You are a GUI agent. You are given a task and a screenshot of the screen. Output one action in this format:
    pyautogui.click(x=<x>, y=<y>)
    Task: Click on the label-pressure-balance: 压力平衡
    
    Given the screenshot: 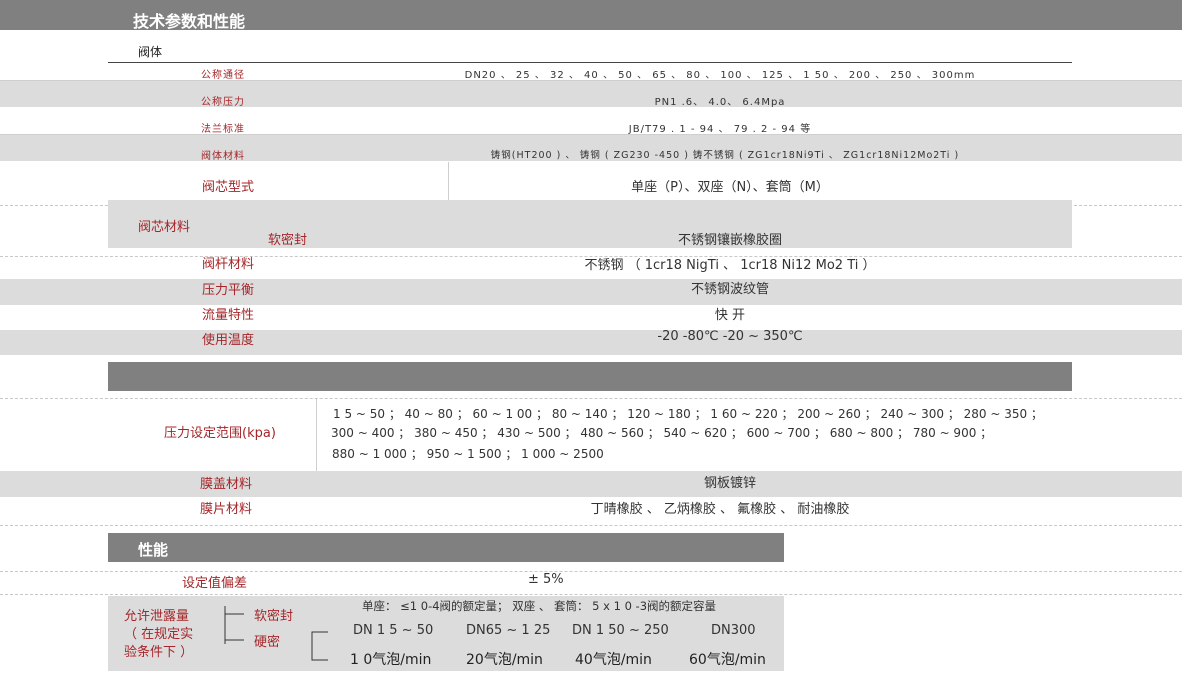 What is the action you would take?
    pyautogui.click(x=228, y=290)
    